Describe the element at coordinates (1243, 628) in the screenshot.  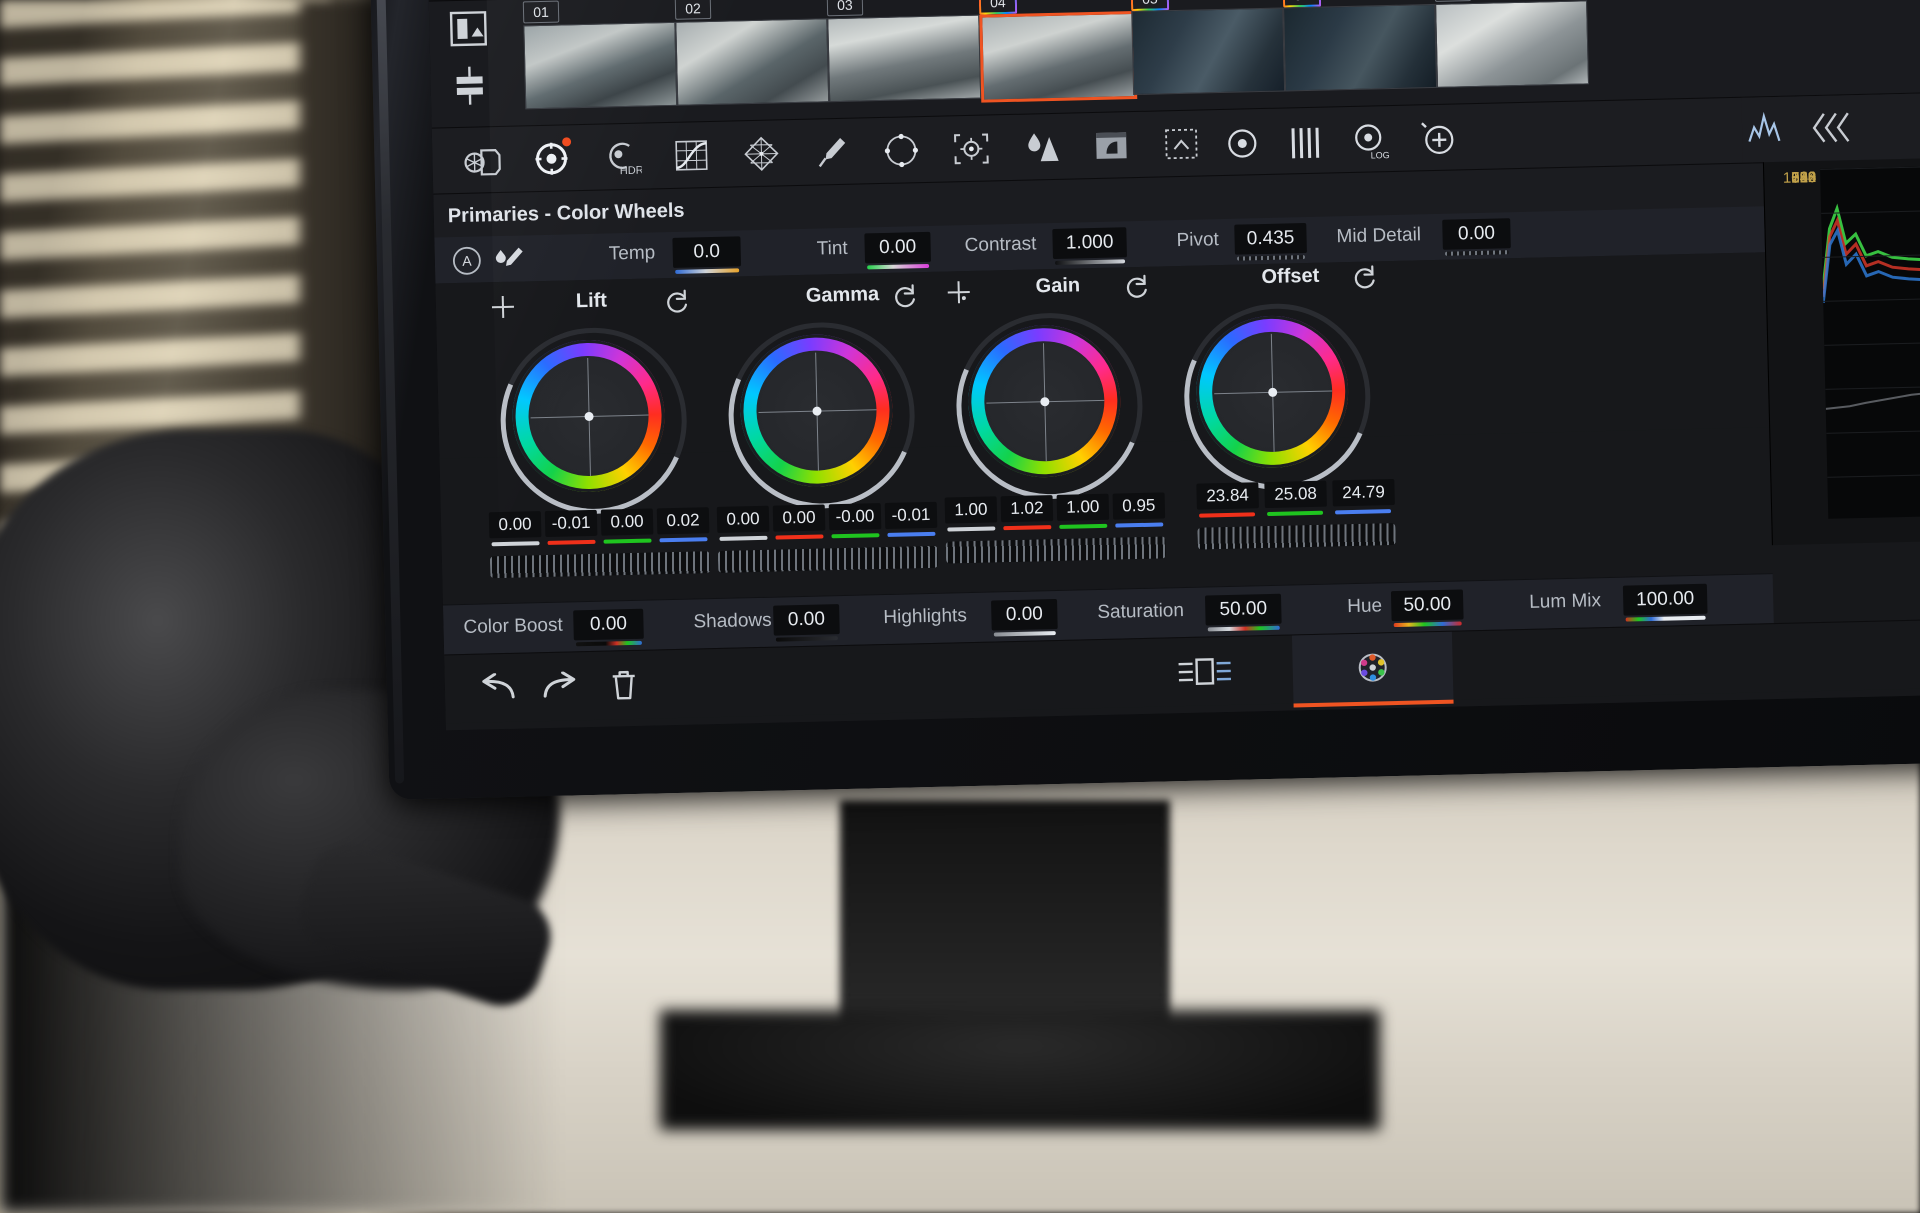
I see `saturation-slider` at that location.